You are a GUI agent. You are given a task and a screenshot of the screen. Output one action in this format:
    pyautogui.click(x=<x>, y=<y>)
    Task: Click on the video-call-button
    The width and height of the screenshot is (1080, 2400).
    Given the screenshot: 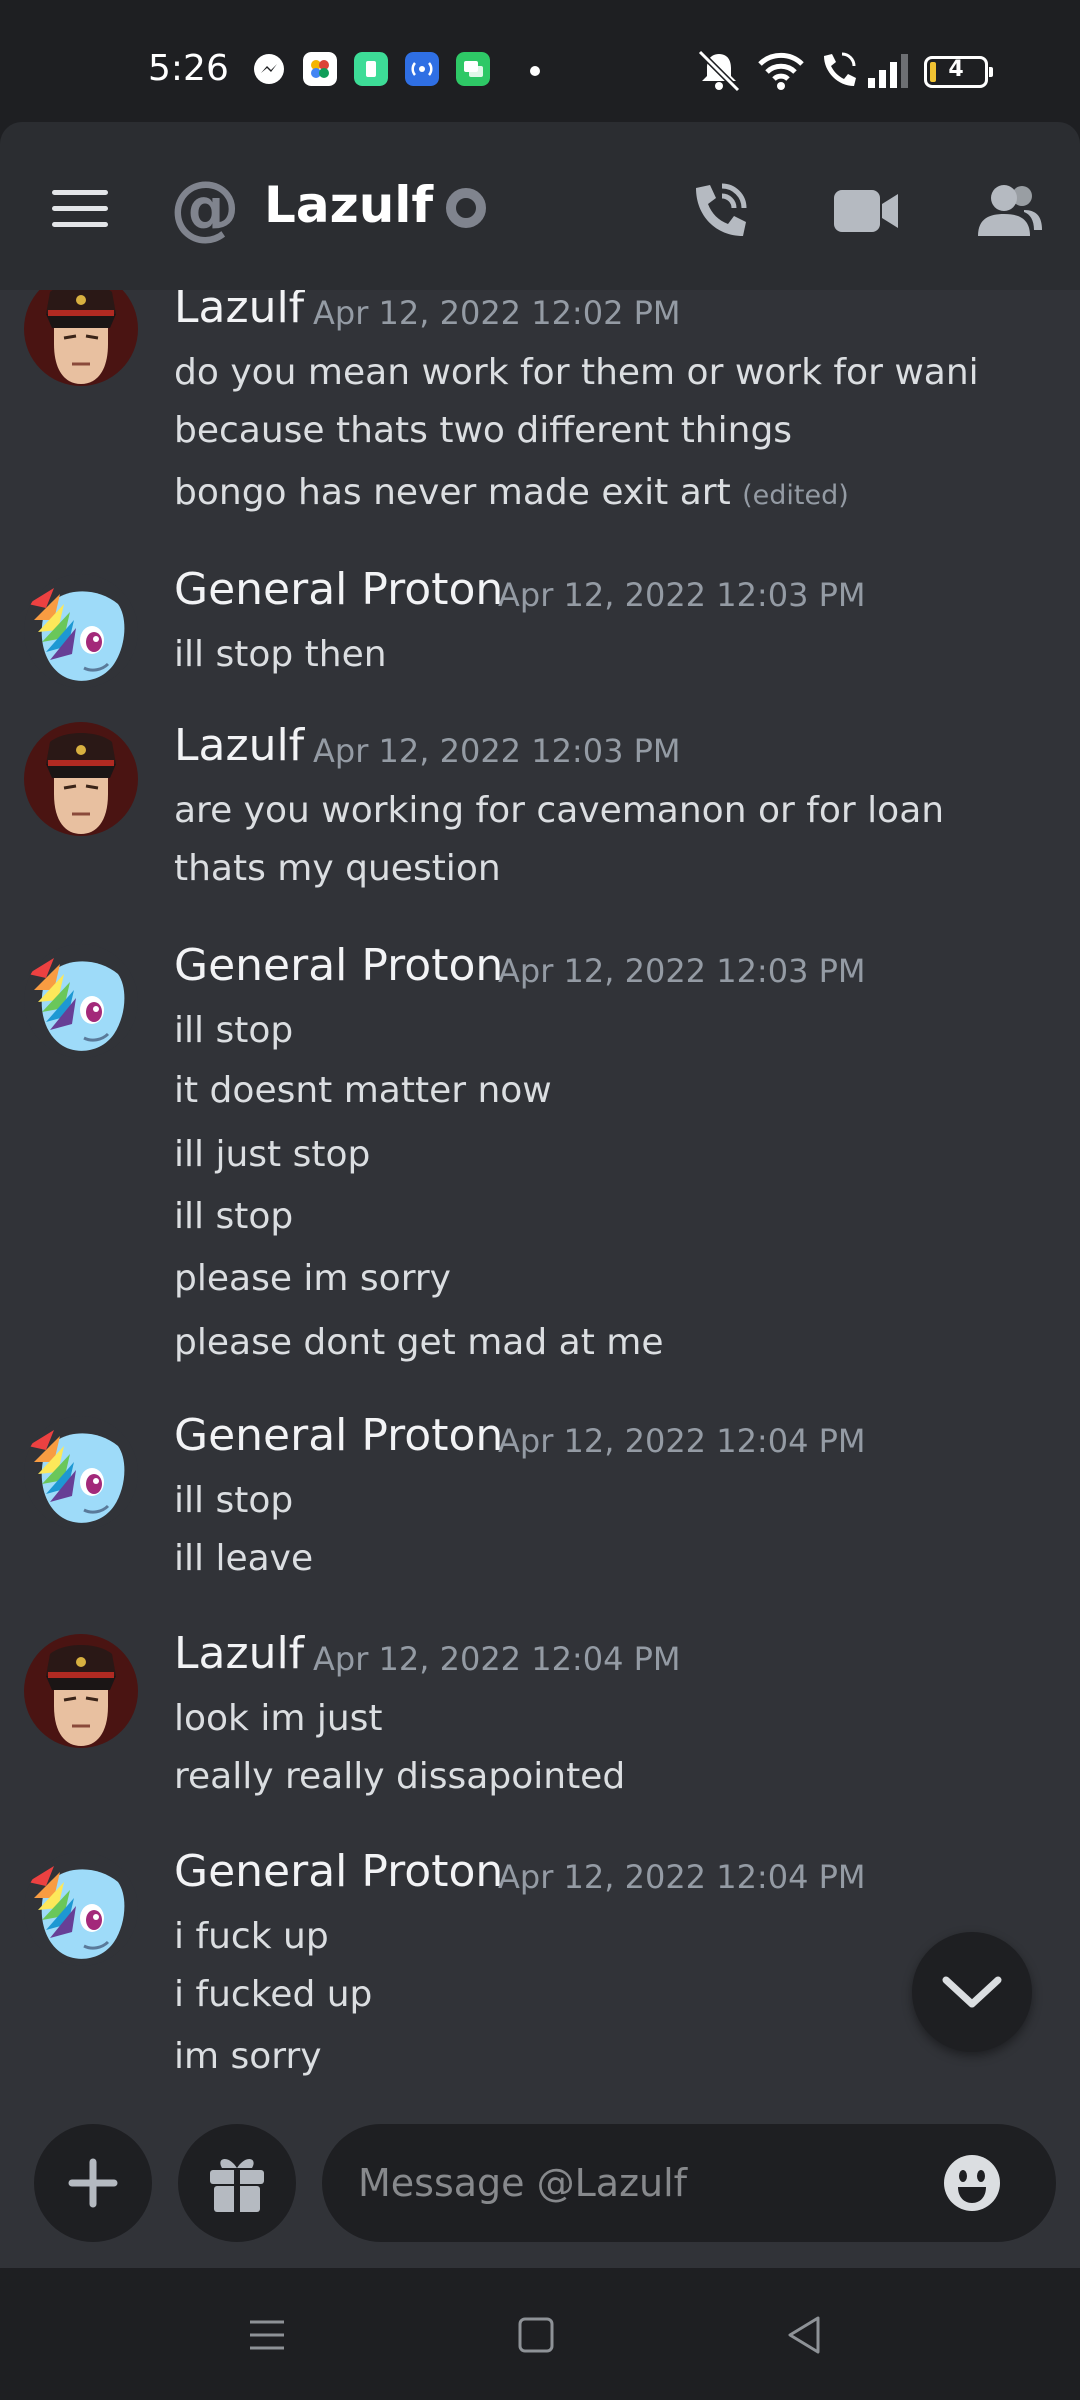 What is the action you would take?
    pyautogui.click(x=867, y=211)
    